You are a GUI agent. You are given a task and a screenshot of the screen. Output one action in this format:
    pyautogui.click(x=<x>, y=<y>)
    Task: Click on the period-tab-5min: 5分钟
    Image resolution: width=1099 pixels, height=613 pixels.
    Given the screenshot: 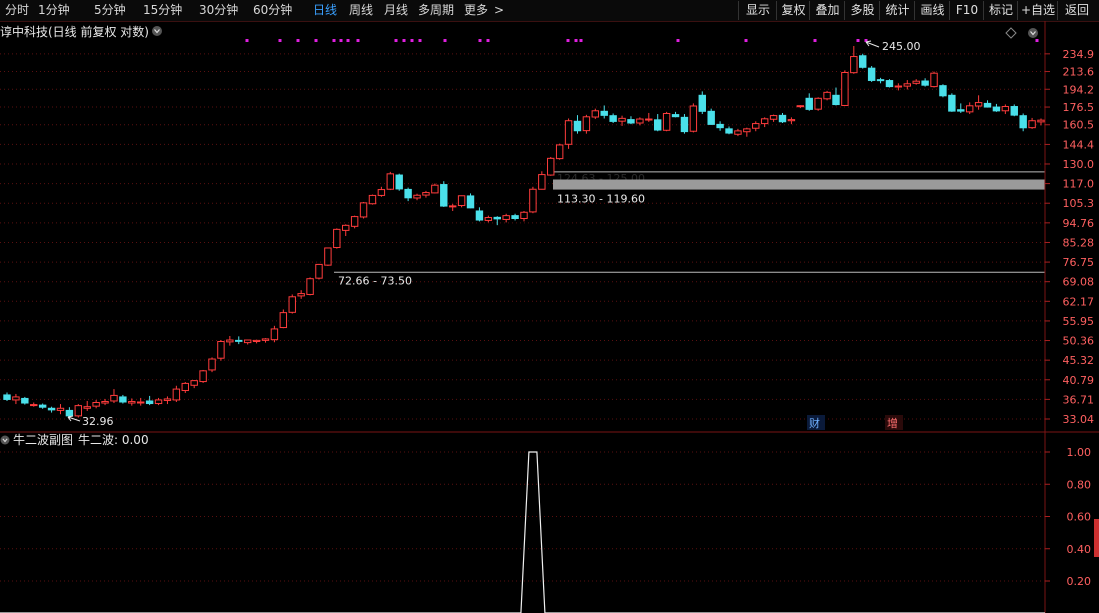 What is the action you would take?
    pyautogui.click(x=110, y=10)
    